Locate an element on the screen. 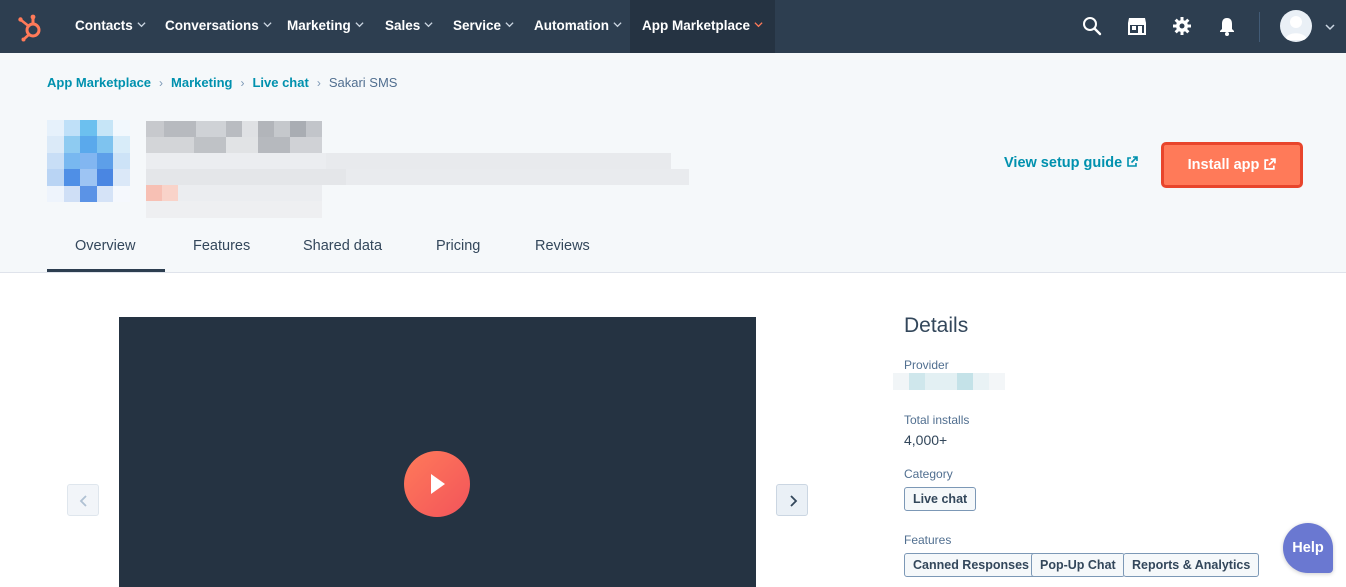 This screenshot has height=587, width=1346. hubspot-logo-icon is located at coordinates (31, 27).